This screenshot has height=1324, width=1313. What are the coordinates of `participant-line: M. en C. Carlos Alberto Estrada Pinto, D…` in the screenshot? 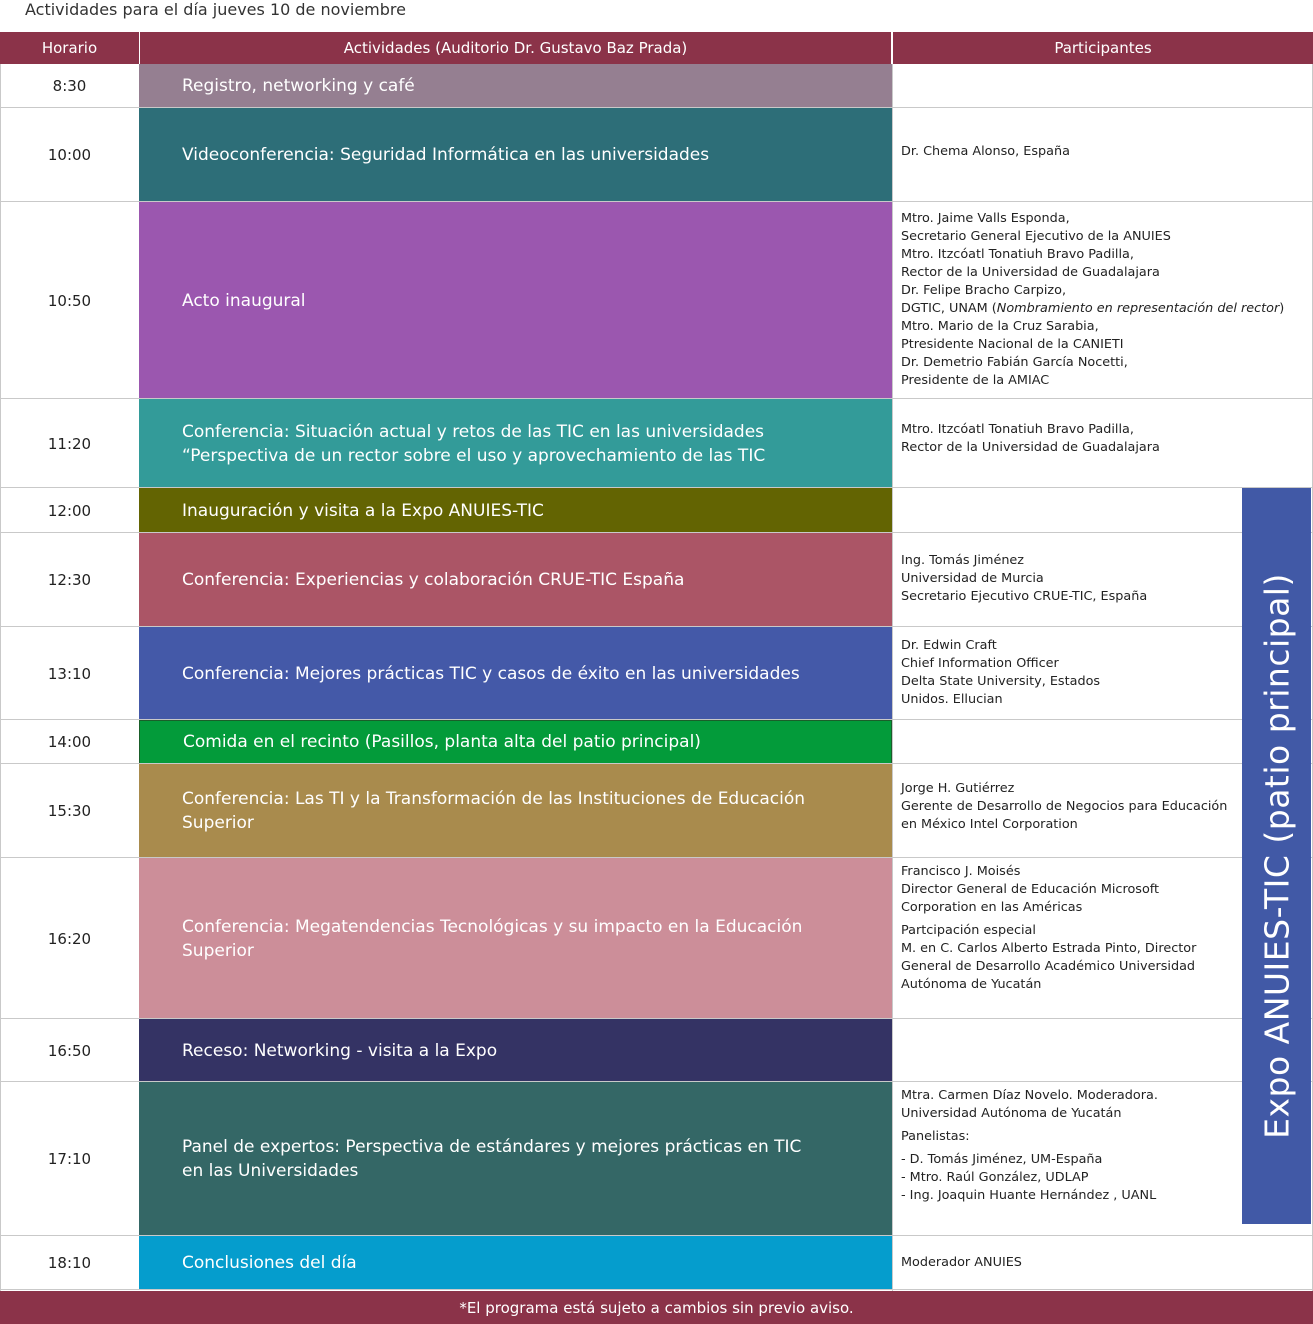 It's located at (1049, 948).